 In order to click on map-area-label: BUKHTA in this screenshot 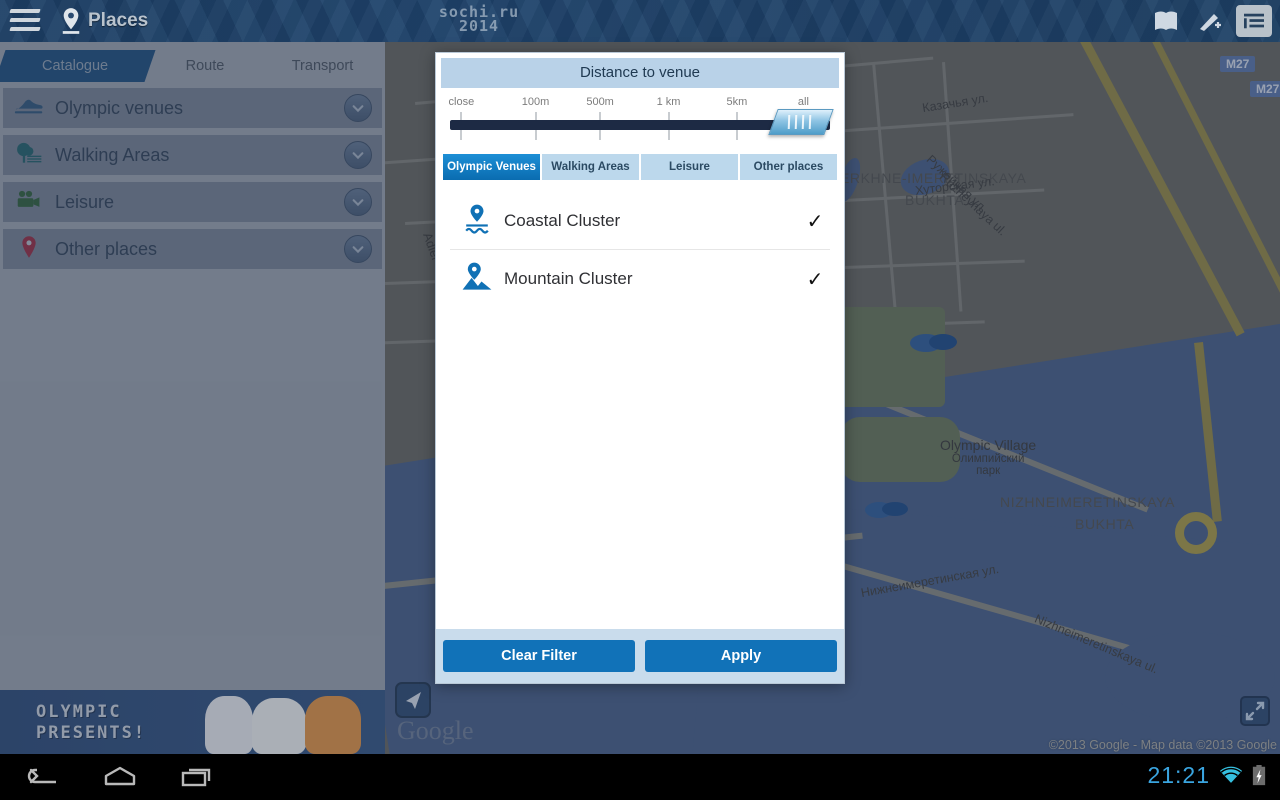, I will do `click(1105, 524)`.